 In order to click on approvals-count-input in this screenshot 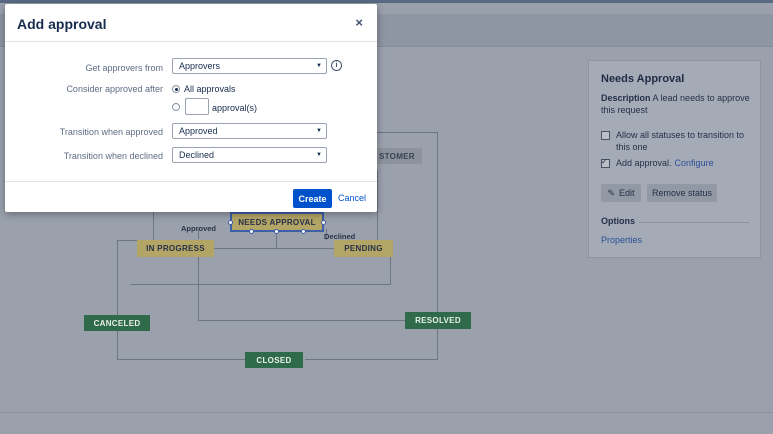, I will do `click(197, 106)`.